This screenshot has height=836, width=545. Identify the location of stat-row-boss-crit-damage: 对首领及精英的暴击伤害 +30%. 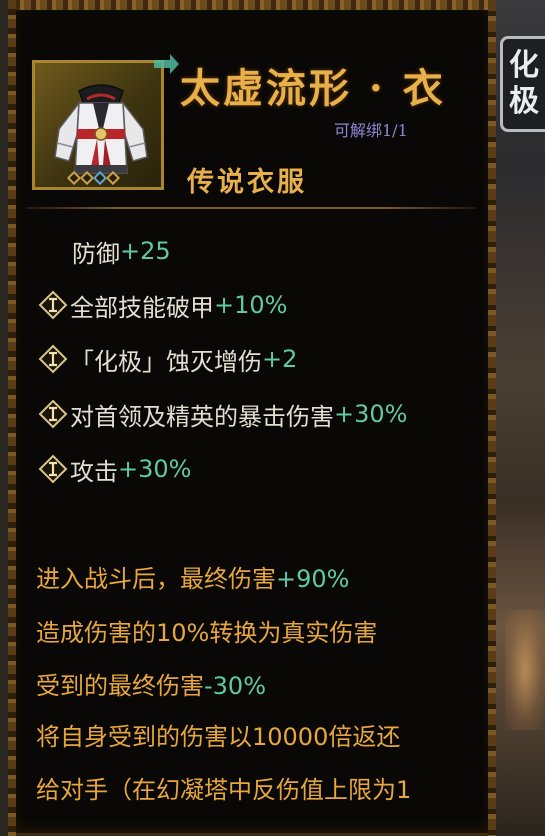
(222, 414).